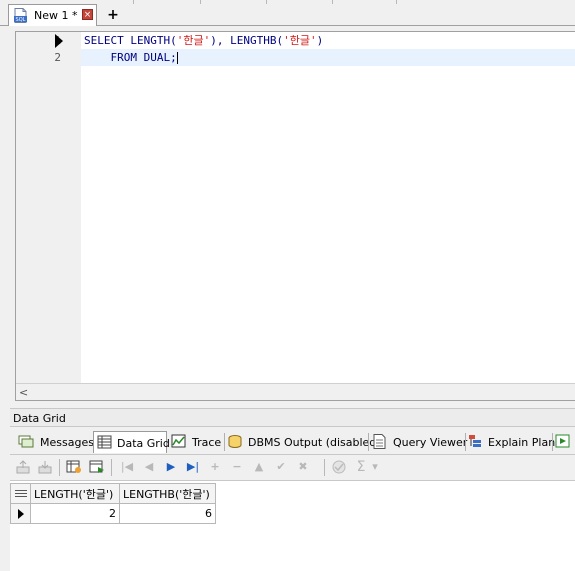  Describe the element at coordinates (171, 467) in the screenshot. I see `next-record-button: ▶` at that location.